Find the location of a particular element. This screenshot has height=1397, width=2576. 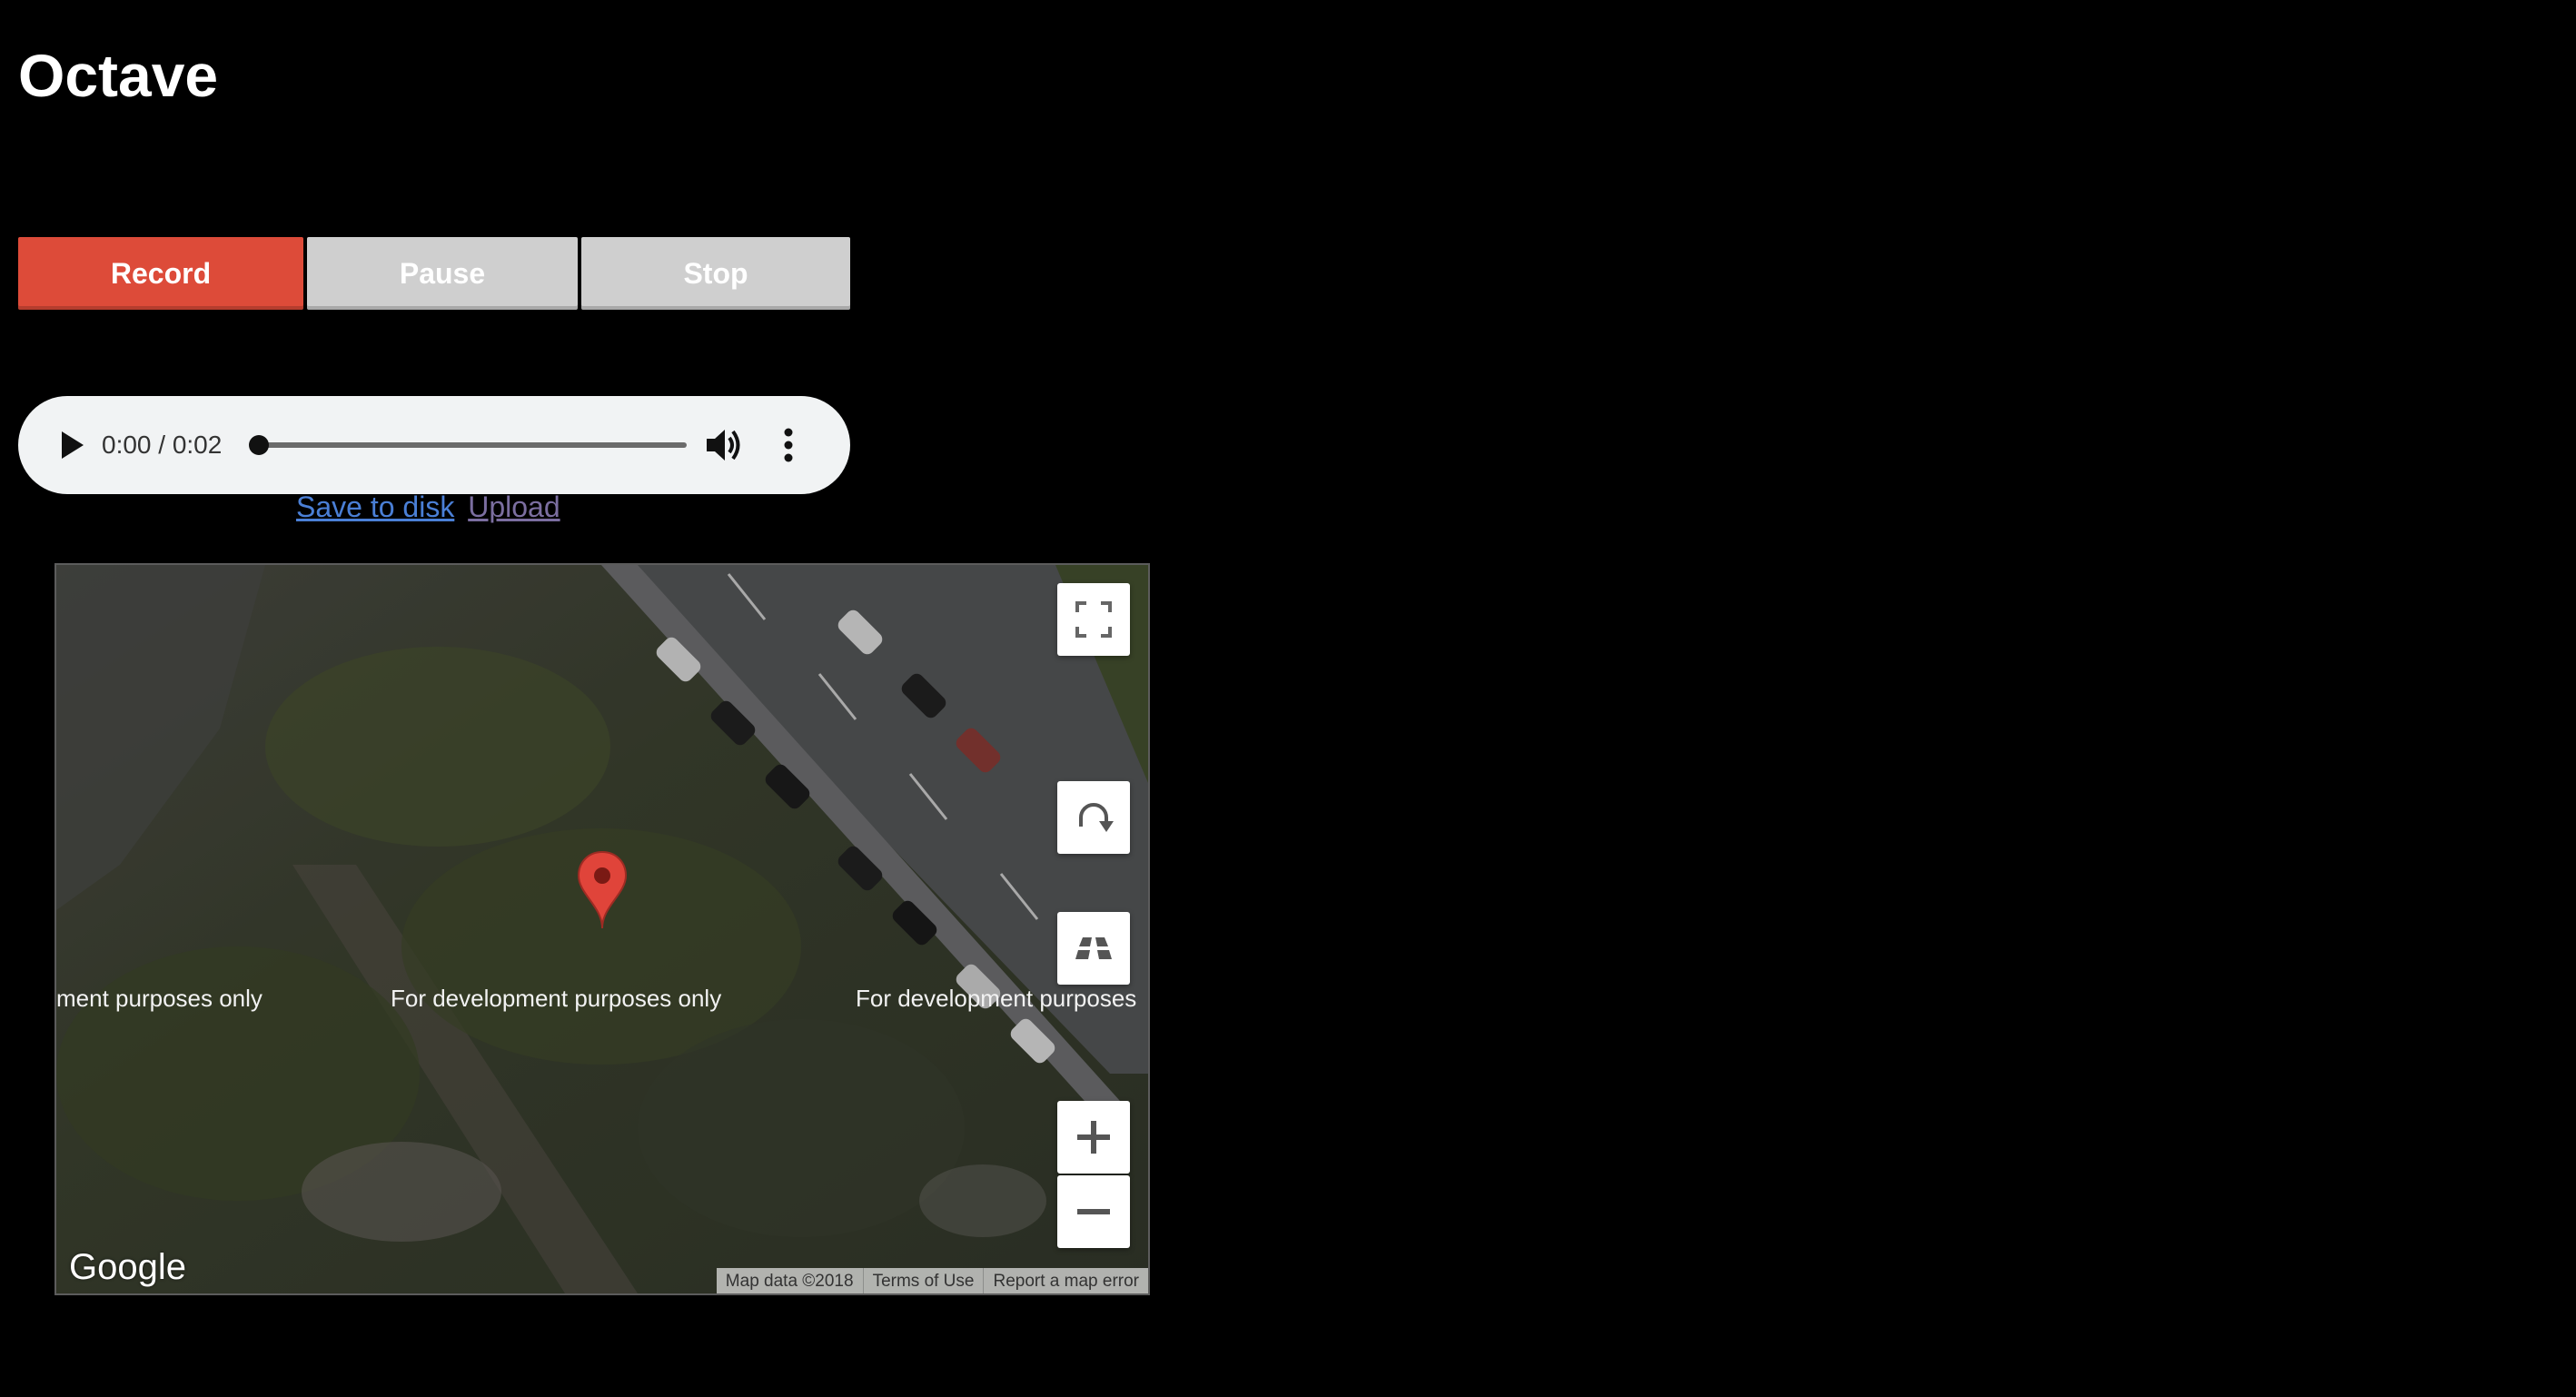

more-options-icon is located at coordinates (788, 445).